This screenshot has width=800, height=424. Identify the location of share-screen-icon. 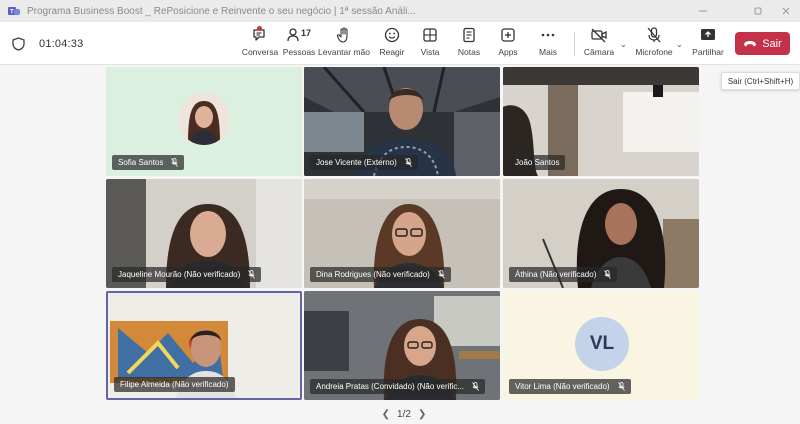
(708, 34).